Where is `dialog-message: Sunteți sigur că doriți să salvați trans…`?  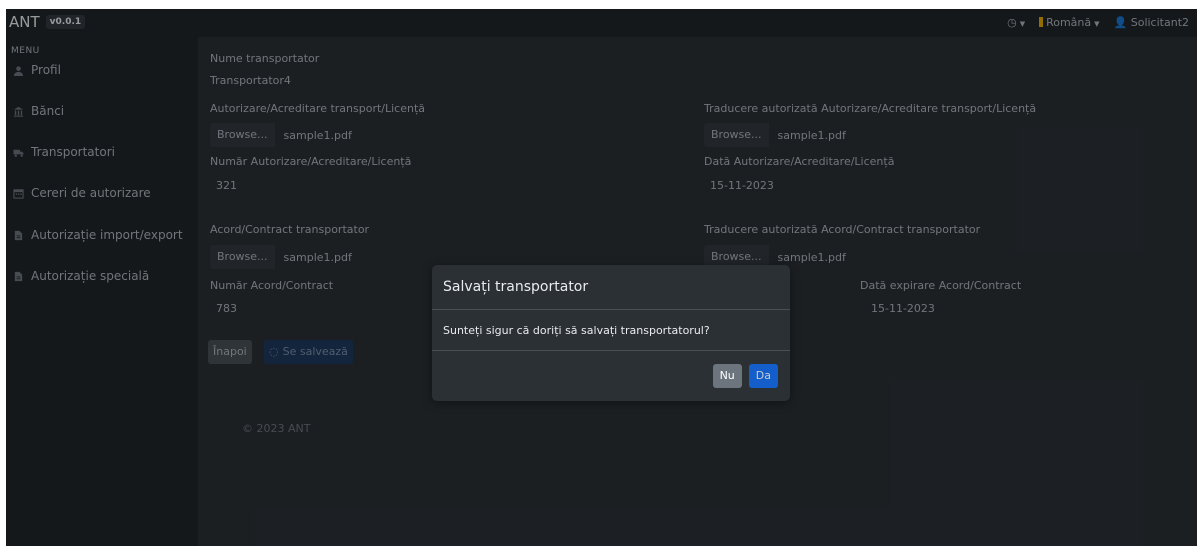 dialog-message: Sunteți sigur că doriți să salvați trans… is located at coordinates (611, 330).